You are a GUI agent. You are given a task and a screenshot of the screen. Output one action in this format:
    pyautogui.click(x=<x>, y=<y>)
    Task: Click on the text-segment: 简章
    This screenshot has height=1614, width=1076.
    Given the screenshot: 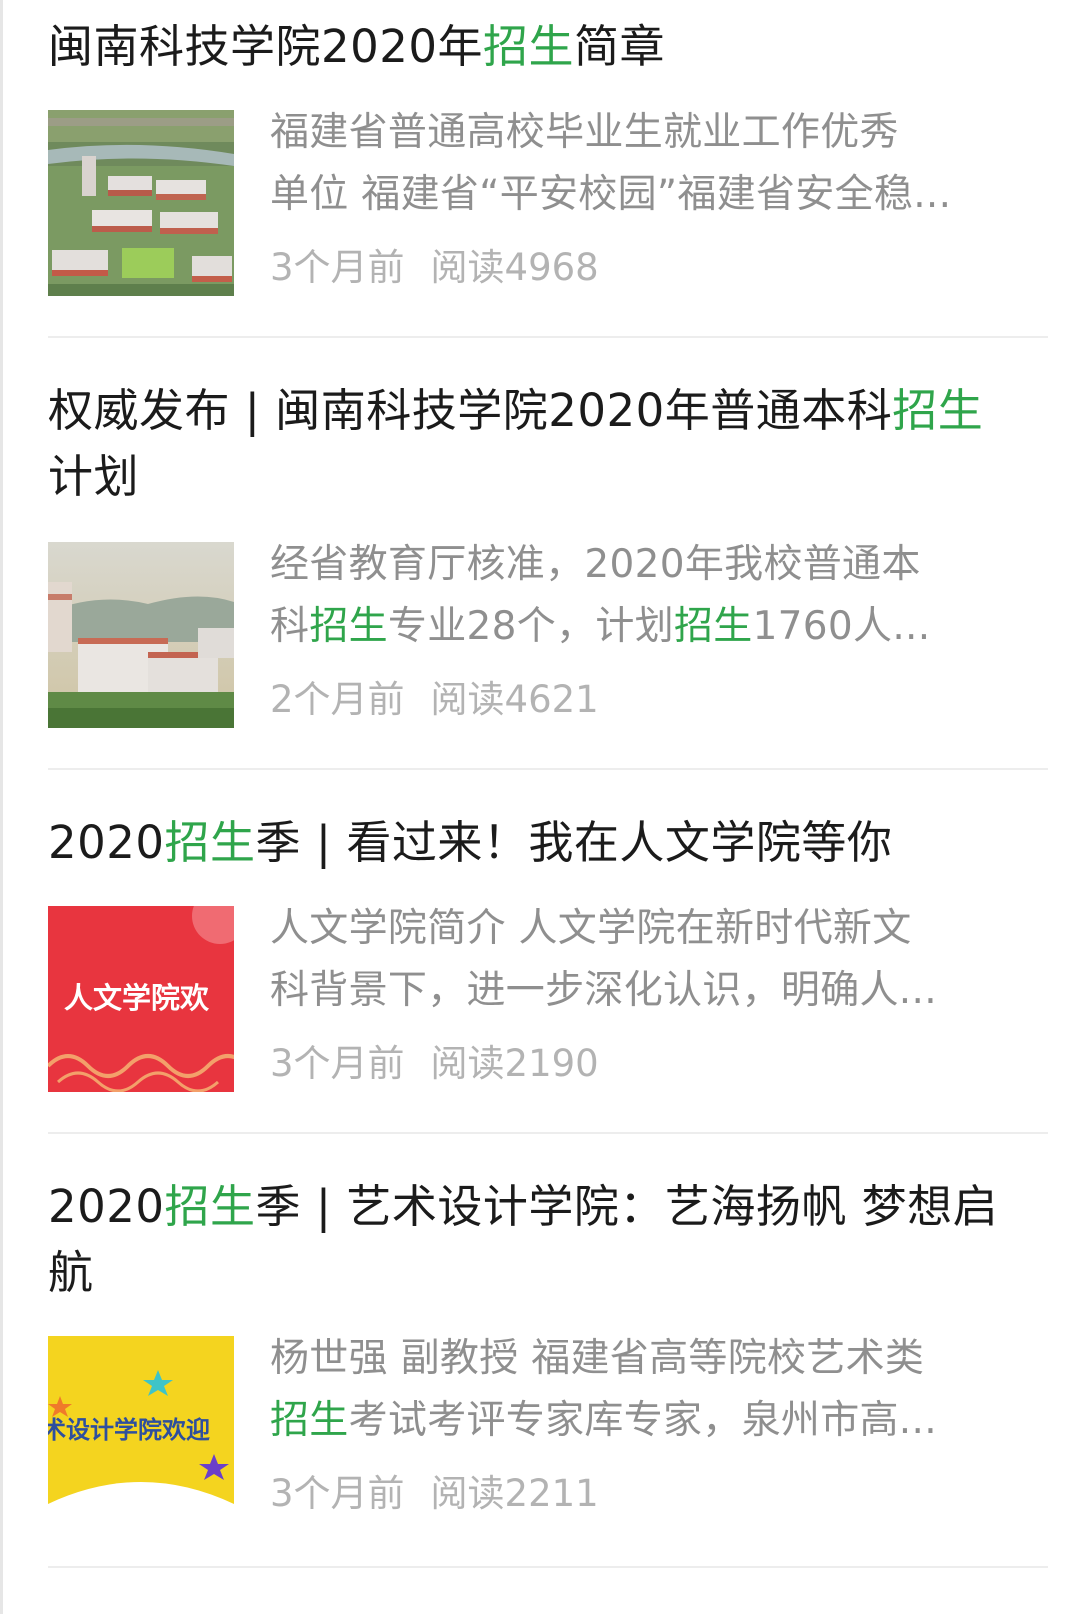 What is the action you would take?
    pyautogui.click(x=620, y=46)
    